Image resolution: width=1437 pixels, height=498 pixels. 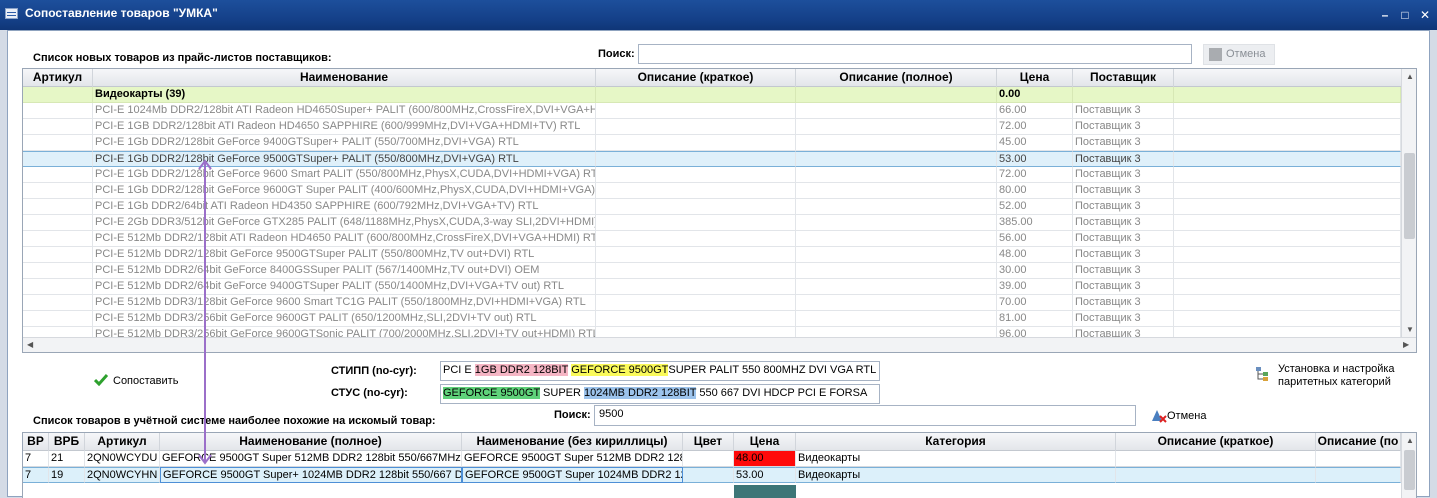 I want to click on col-account-full-desc: Описание (по, so click(x=1358, y=442).